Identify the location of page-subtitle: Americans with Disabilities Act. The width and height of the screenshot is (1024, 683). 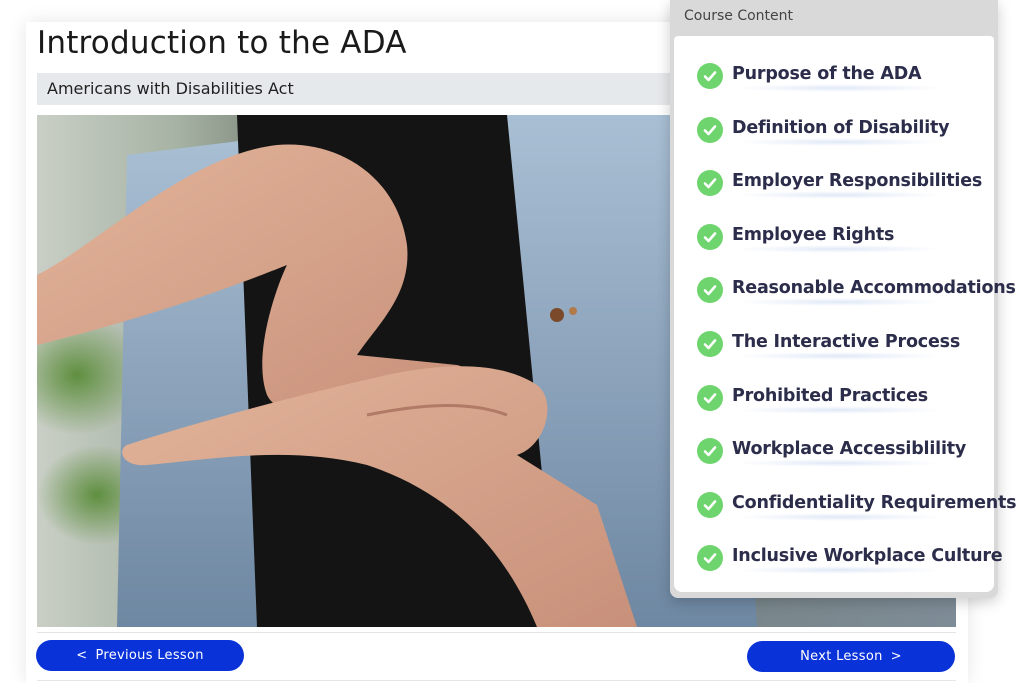
(170, 88).